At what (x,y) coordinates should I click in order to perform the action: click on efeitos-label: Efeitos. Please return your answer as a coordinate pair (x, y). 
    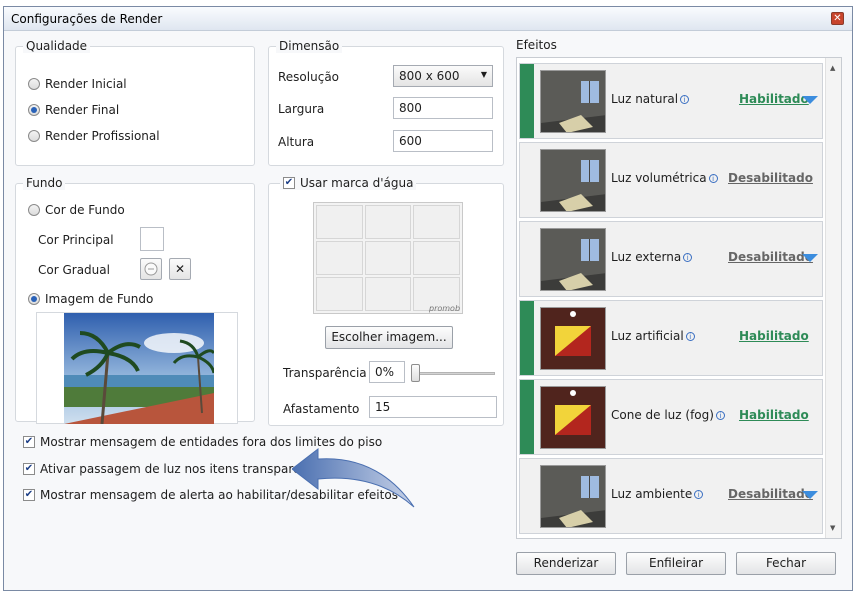
    Looking at the image, I should click on (536, 45).